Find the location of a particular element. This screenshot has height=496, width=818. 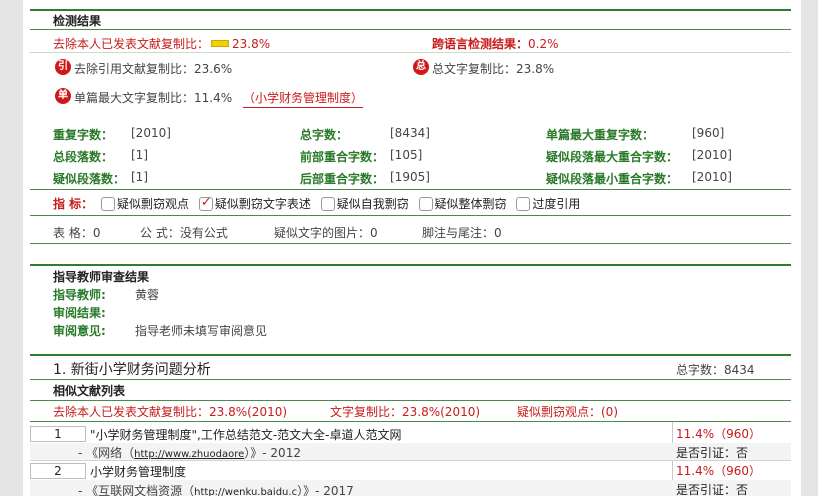

indicator-opinion: 疑似剽窃观点 is located at coordinates (145, 203).